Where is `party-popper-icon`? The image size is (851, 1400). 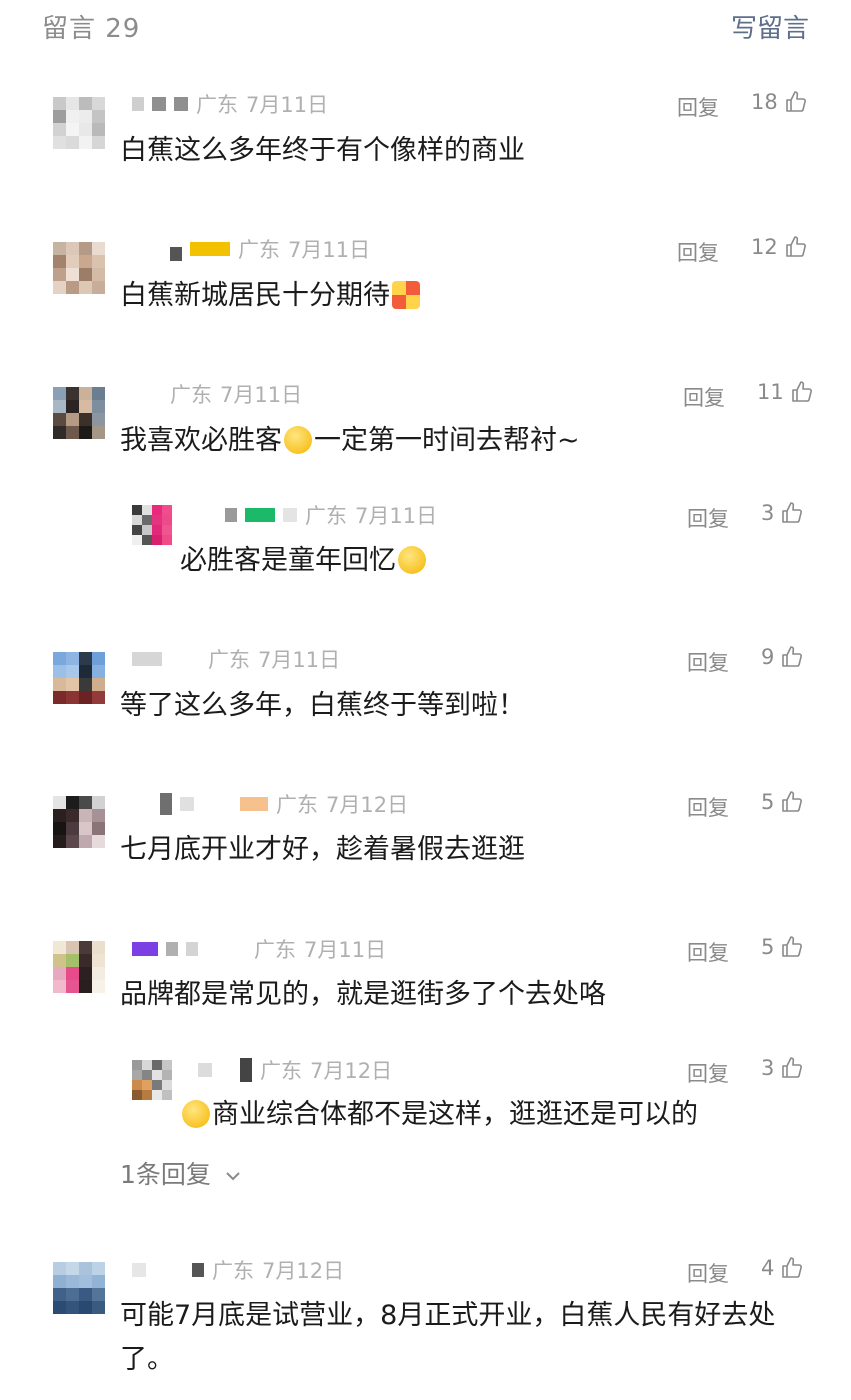 party-popper-icon is located at coordinates (406, 295).